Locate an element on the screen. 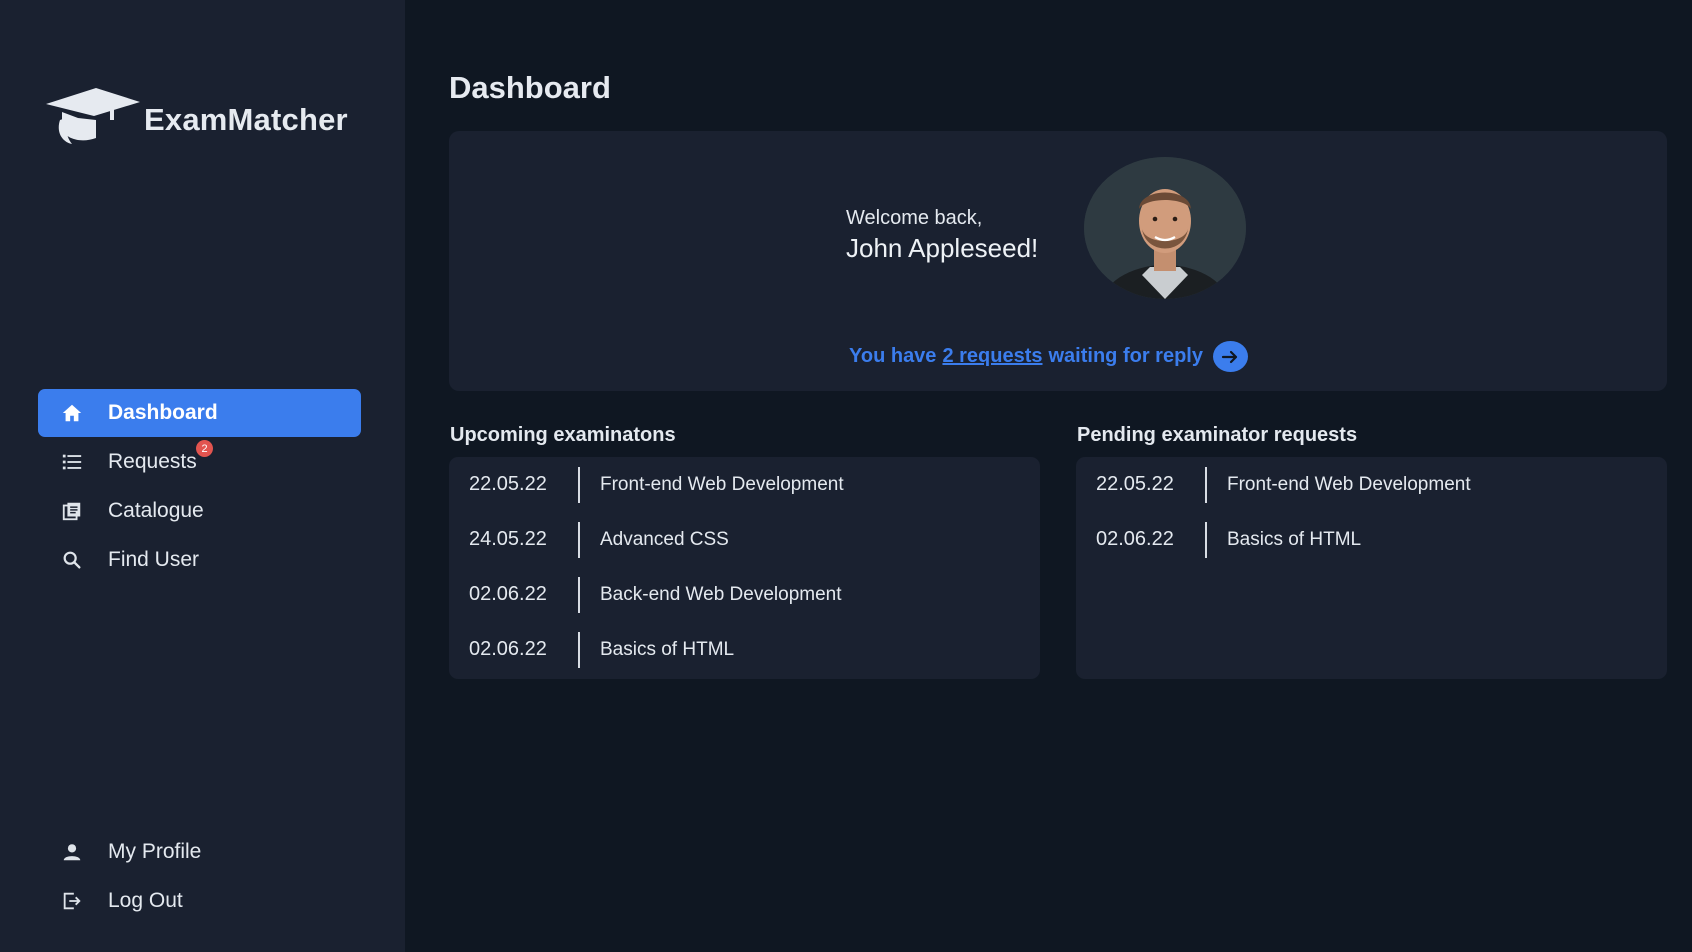  table-row: 02.06.22 Back-end Web Development is located at coordinates (744, 594).